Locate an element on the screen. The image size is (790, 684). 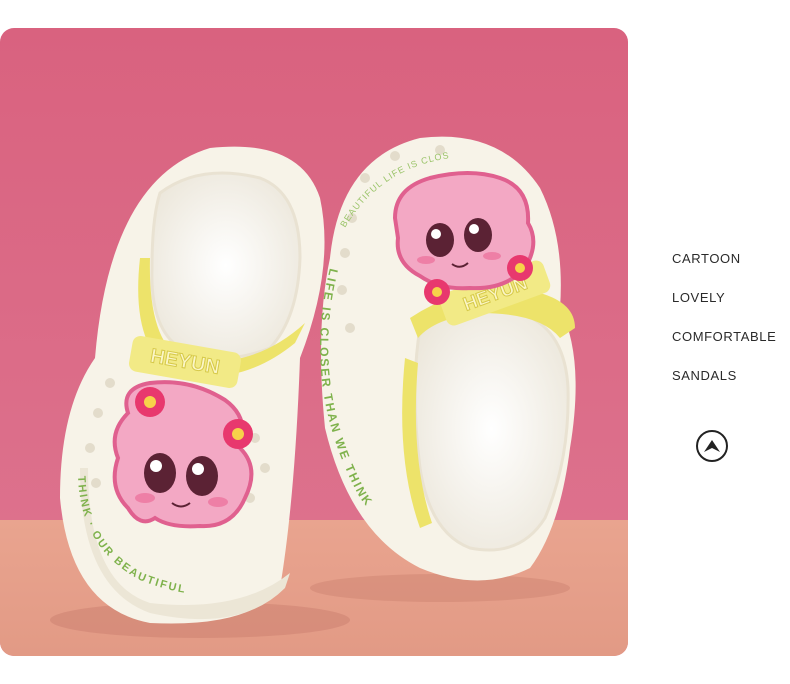
up-arrow-icon is located at coordinates (712, 446).